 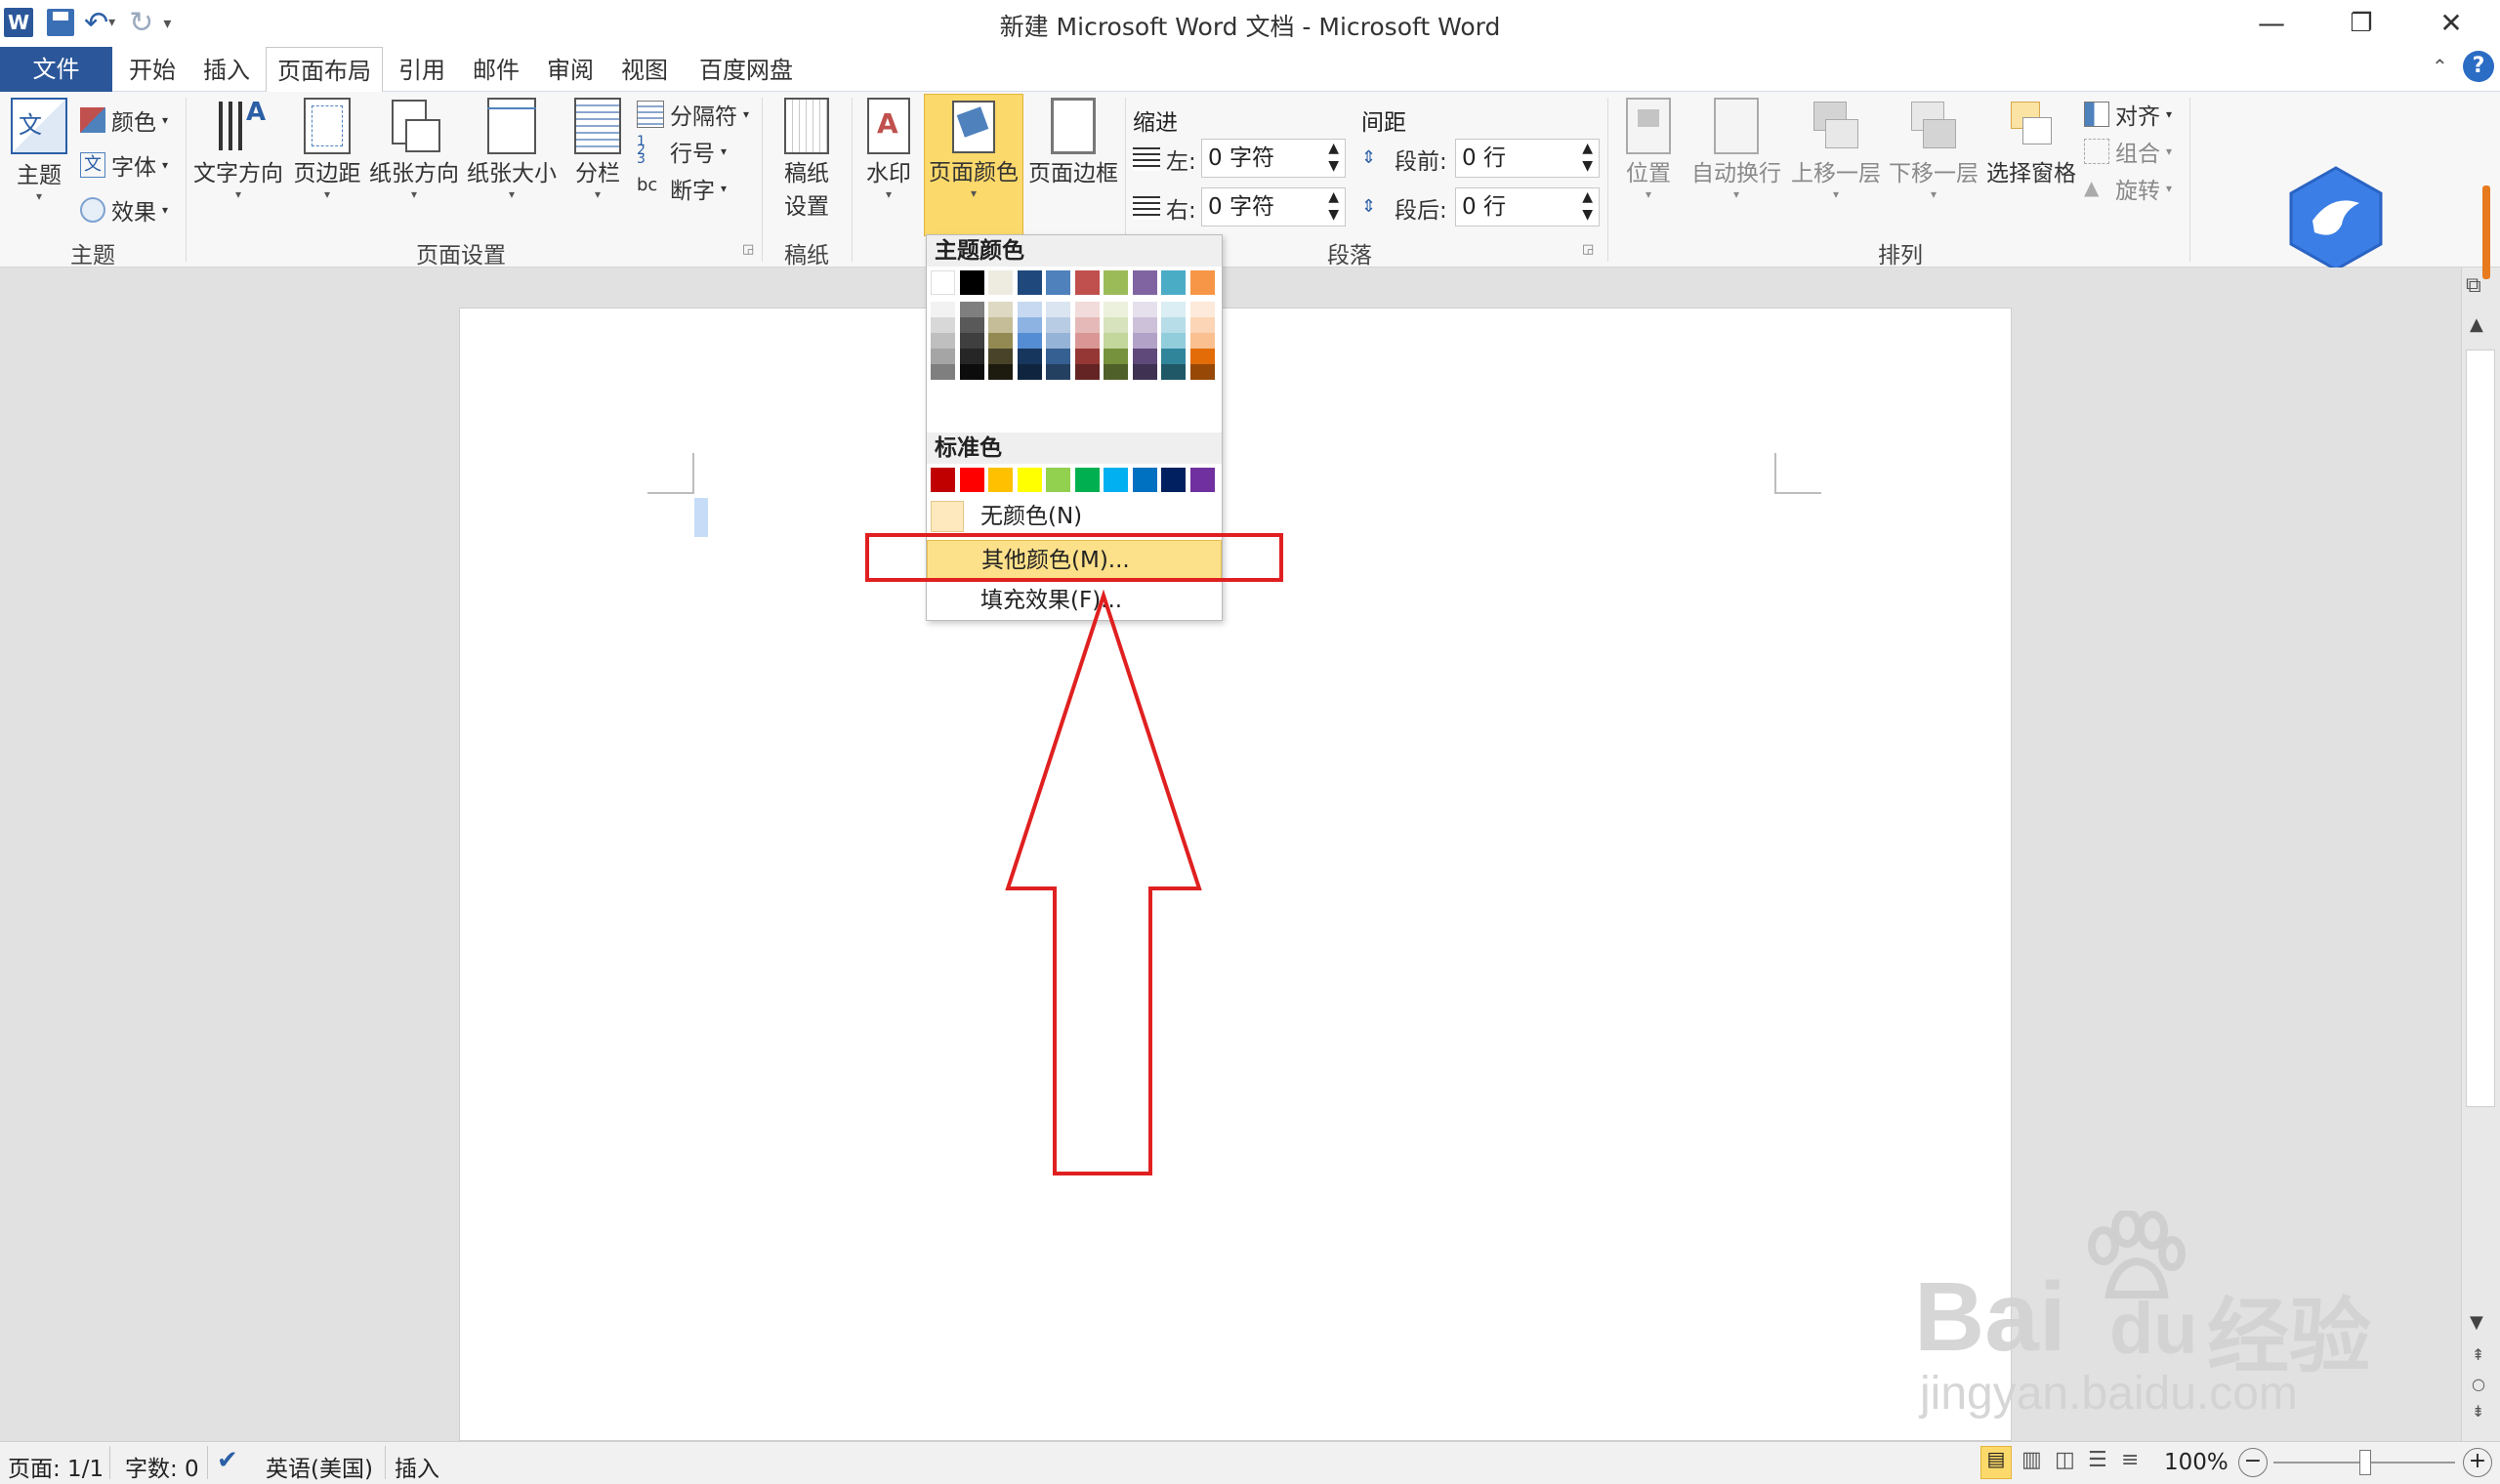 I want to click on highlight-box, so click(x=1074, y=557).